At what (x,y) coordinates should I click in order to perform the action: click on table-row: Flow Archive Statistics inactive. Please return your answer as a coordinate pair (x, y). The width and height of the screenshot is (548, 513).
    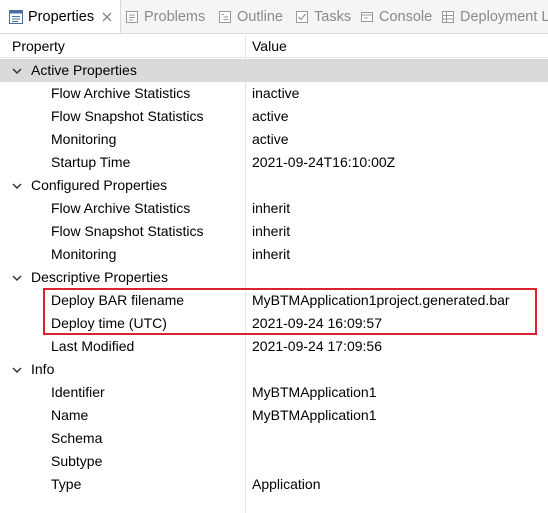
    Looking at the image, I should click on (274, 93).